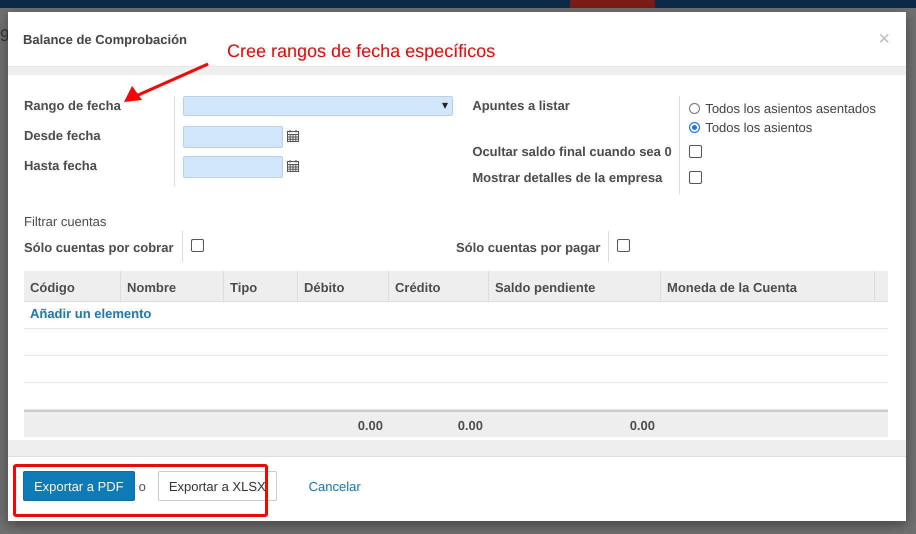  I want to click on separator-text: o, so click(142, 486).